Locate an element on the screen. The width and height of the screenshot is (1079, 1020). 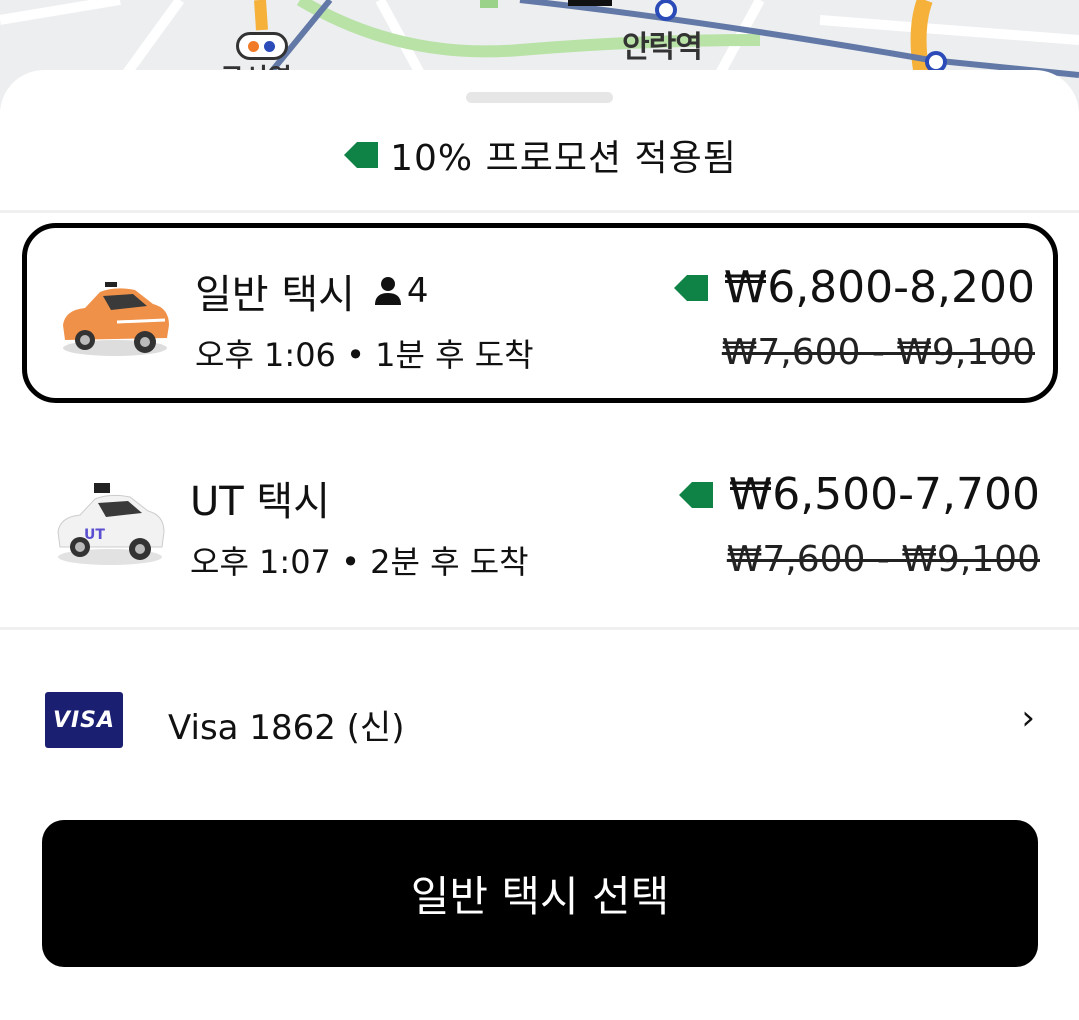
ut-taxi-car-icon: UT is located at coordinates (110, 522).